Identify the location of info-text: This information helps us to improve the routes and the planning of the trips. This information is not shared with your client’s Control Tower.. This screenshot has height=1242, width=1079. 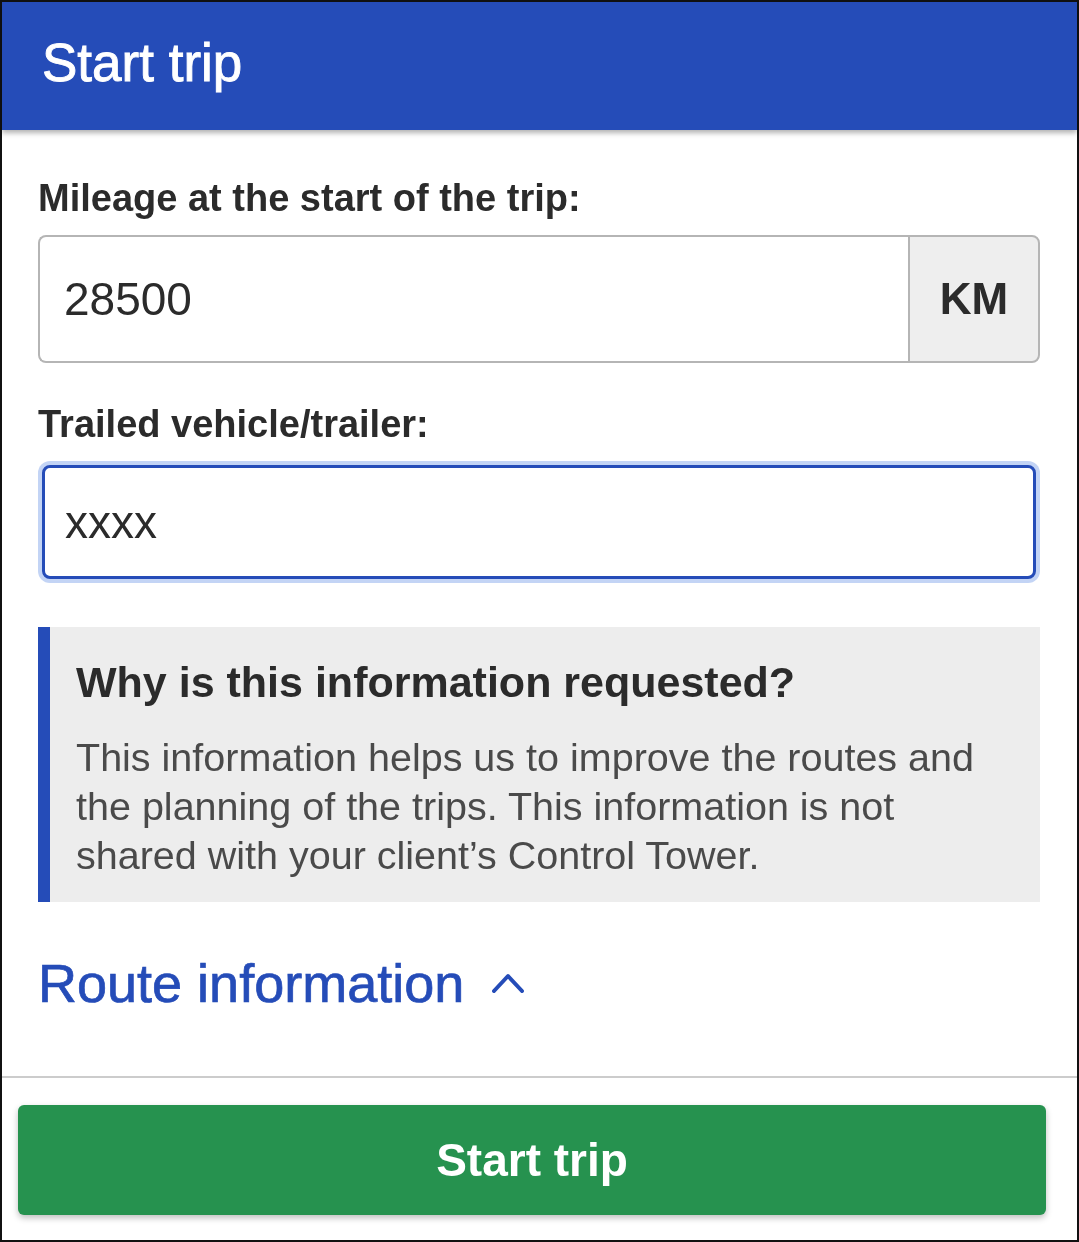
(525, 806).